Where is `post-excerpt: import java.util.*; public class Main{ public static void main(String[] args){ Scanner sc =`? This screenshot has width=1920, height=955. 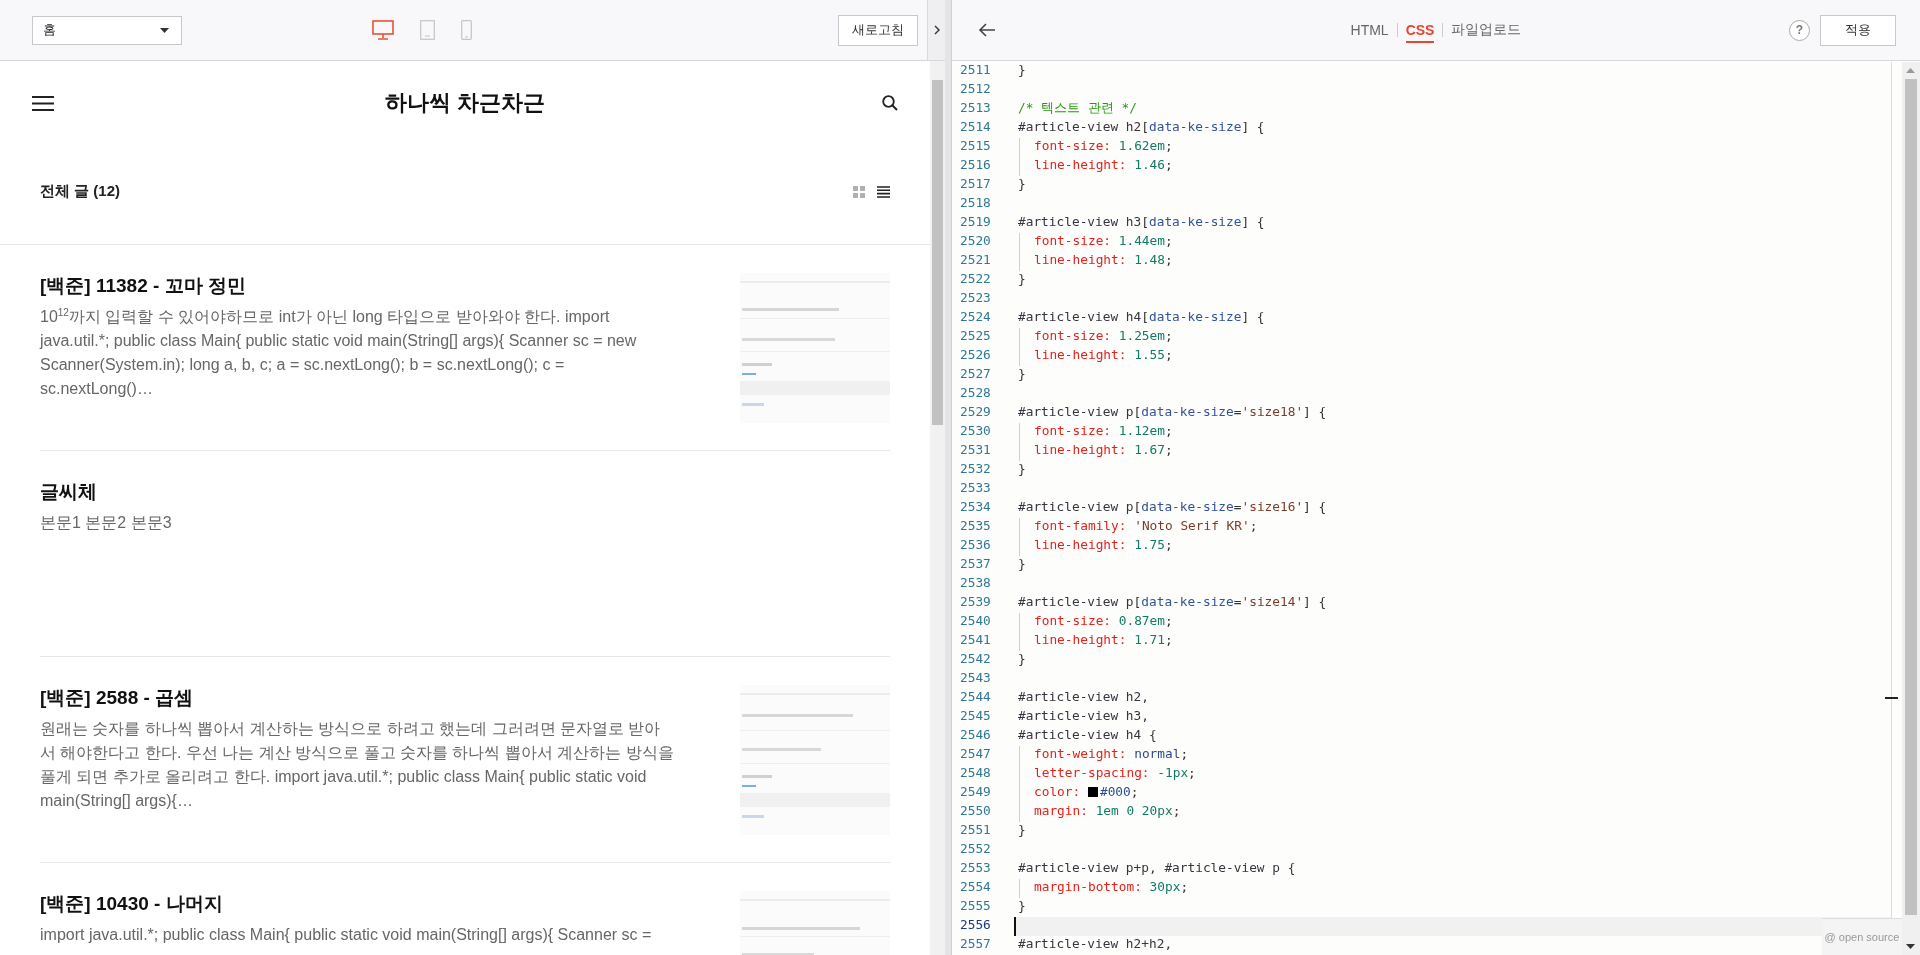 post-excerpt: import java.util.*; public class Main{ public static void main(String[] args){ Scanner sc = is located at coordinates (346, 935).